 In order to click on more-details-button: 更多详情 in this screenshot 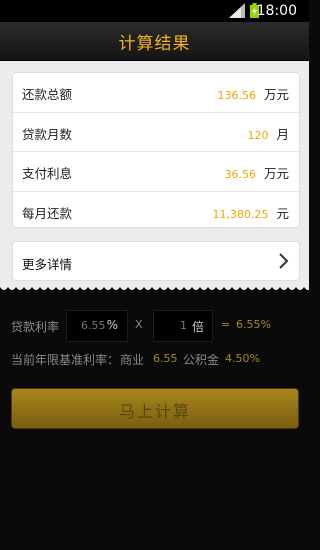, I will do `click(156, 261)`.